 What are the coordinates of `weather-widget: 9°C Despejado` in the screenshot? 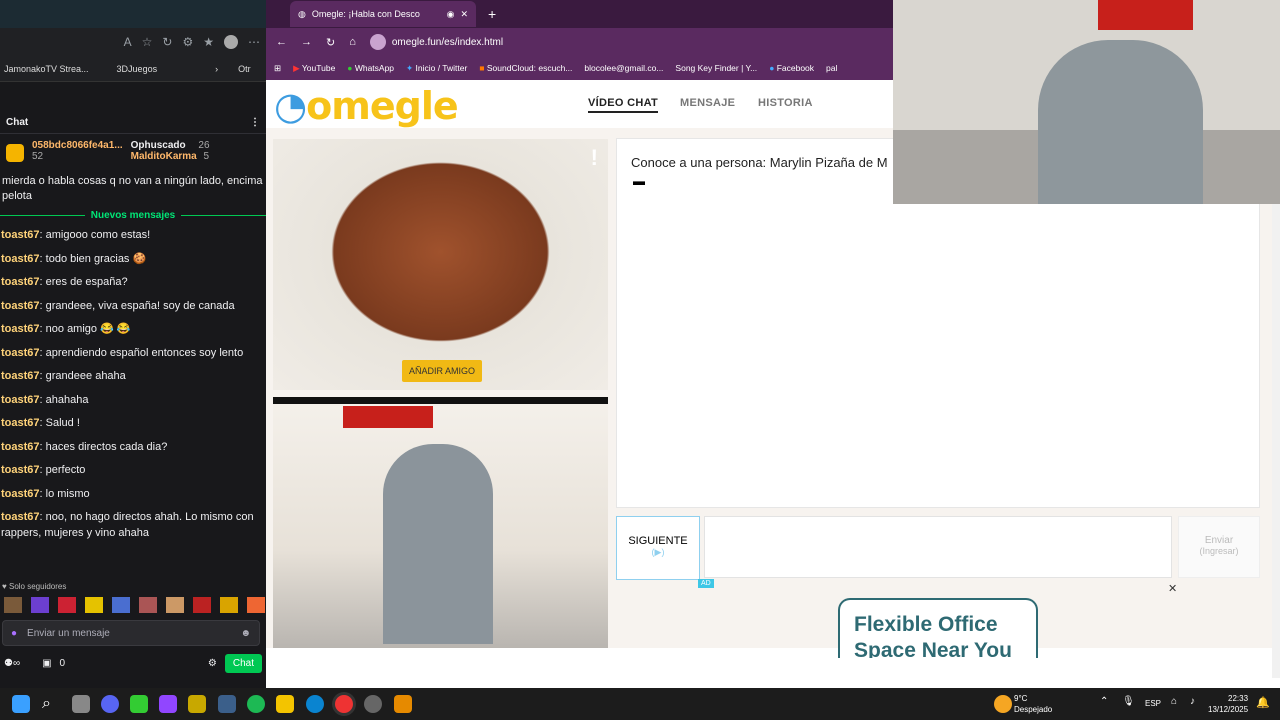 It's located at (1033, 704).